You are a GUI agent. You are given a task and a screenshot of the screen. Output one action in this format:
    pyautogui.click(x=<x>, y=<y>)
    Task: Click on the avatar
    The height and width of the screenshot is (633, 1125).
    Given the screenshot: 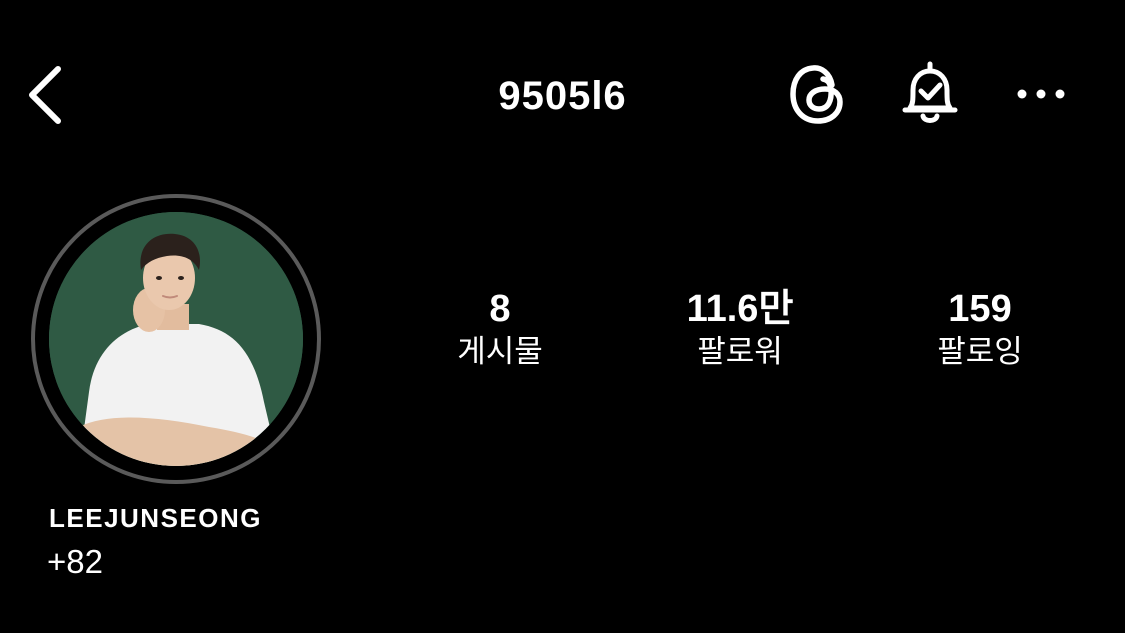 What is the action you would take?
    pyautogui.click(x=176, y=339)
    